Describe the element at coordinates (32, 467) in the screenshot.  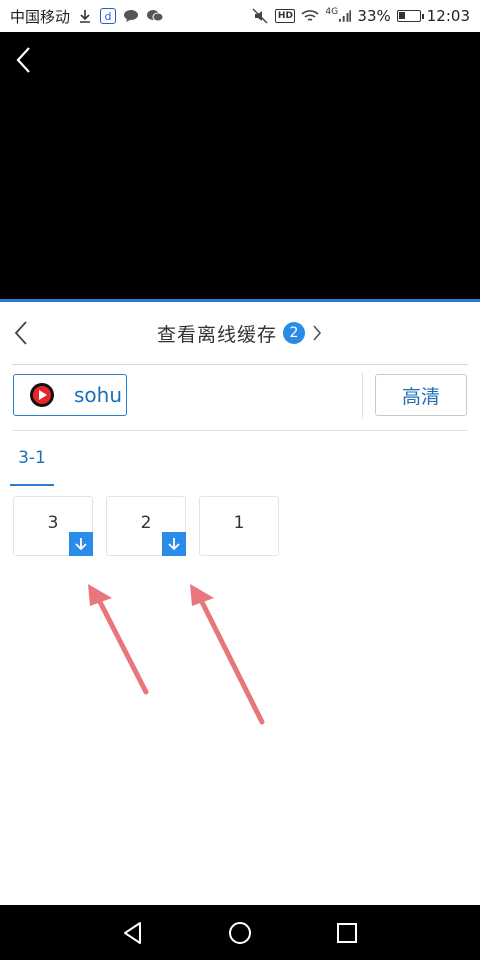
I see `tab-episode-range: 3-1` at that location.